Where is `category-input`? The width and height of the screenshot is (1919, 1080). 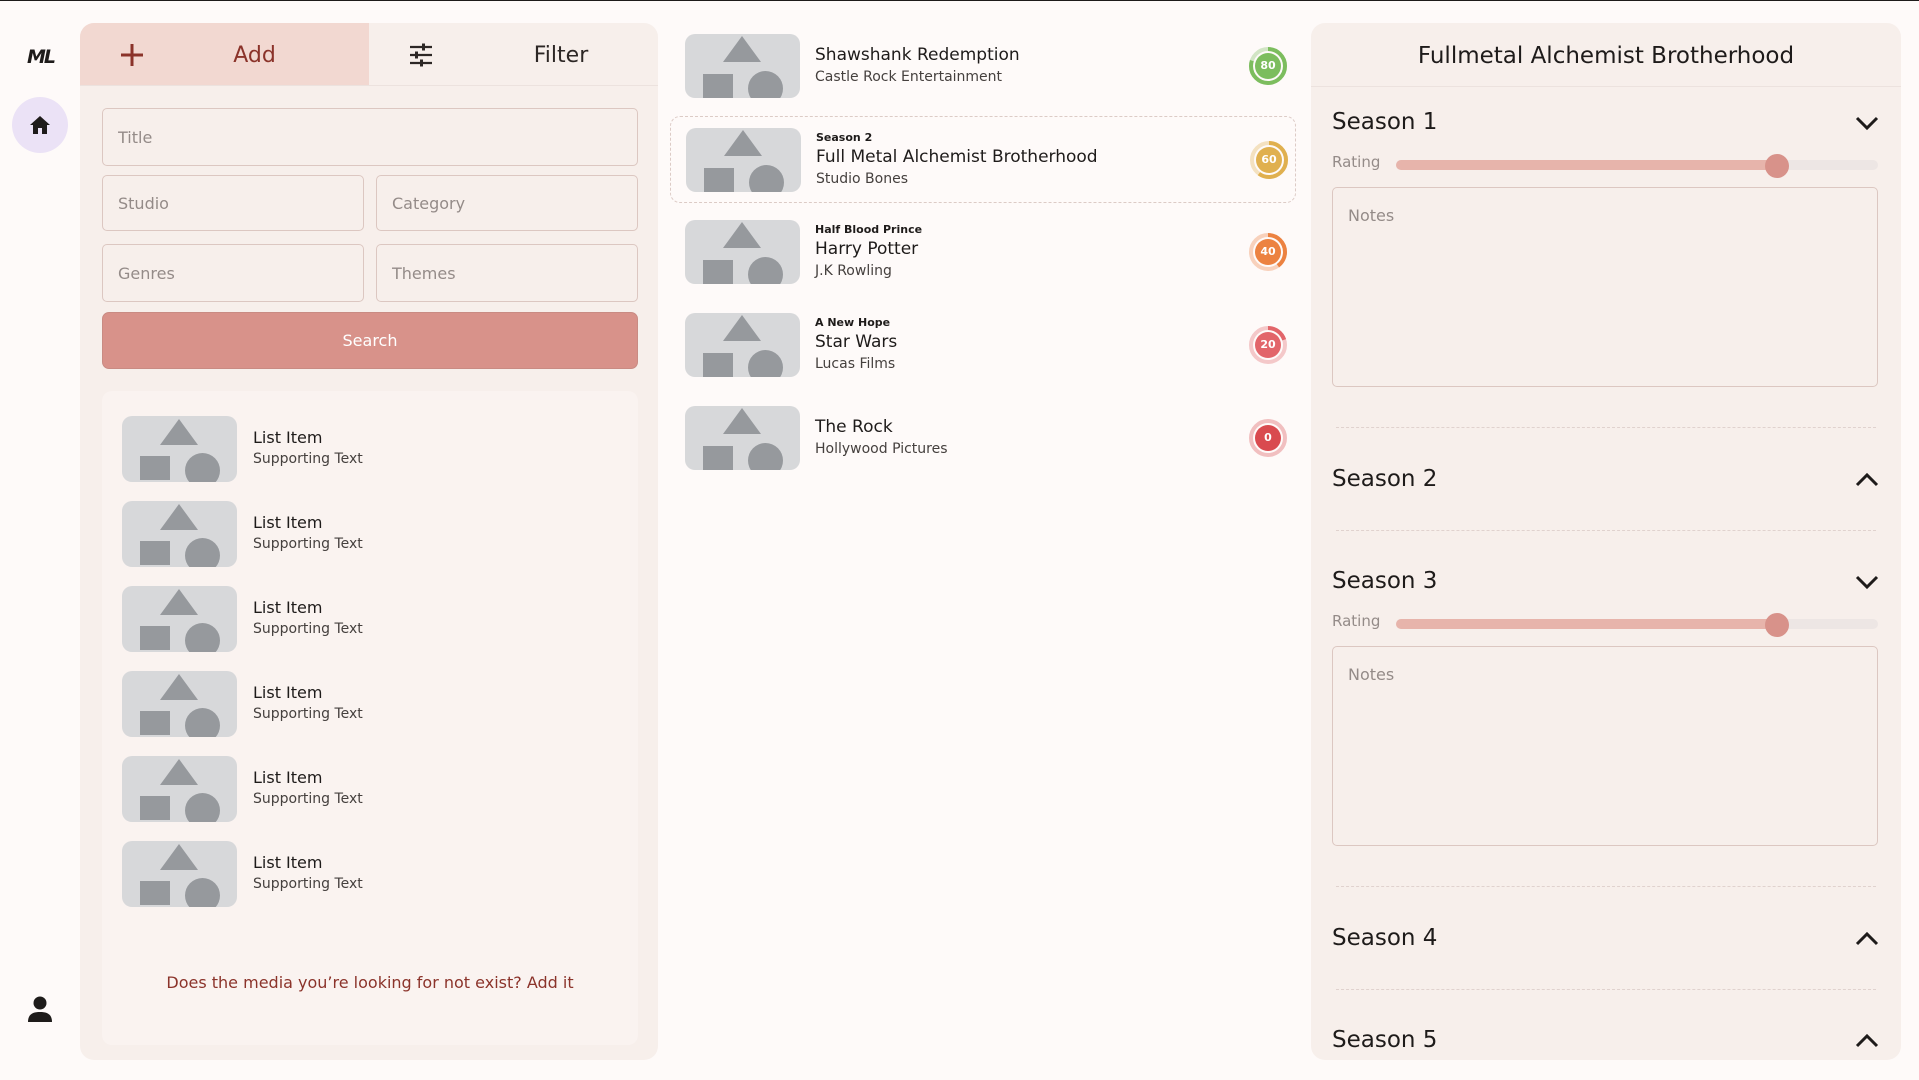
category-input is located at coordinates (507, 203).